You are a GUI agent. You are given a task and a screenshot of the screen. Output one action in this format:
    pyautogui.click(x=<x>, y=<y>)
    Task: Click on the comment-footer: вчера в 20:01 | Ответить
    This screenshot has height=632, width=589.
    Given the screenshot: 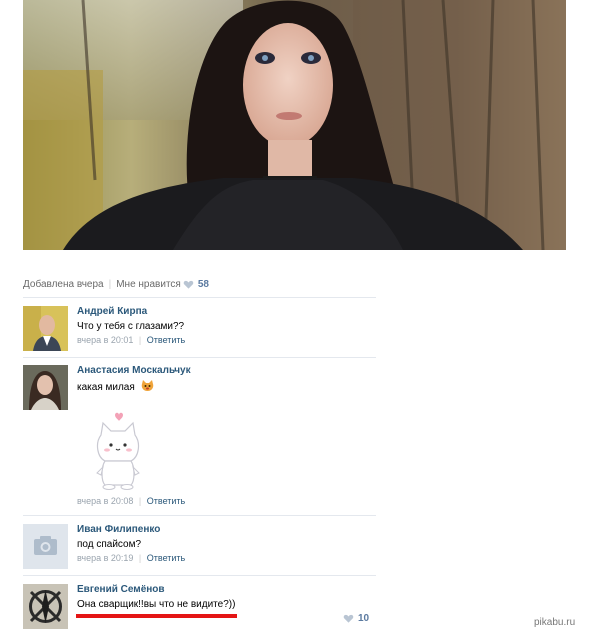 What is the action you would take?
    pyautogui.click(x=131, y=340)
    